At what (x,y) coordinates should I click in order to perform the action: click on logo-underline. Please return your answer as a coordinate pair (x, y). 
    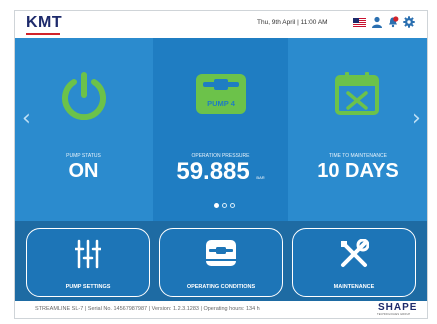
    Looking at the image, I should click on (43, 34).